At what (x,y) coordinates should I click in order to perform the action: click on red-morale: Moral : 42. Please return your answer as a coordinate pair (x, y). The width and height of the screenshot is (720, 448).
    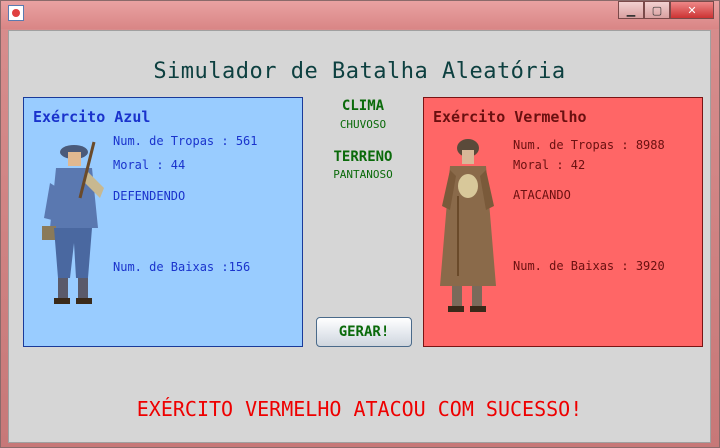
    Looking at the image, I should click on (549, 165).